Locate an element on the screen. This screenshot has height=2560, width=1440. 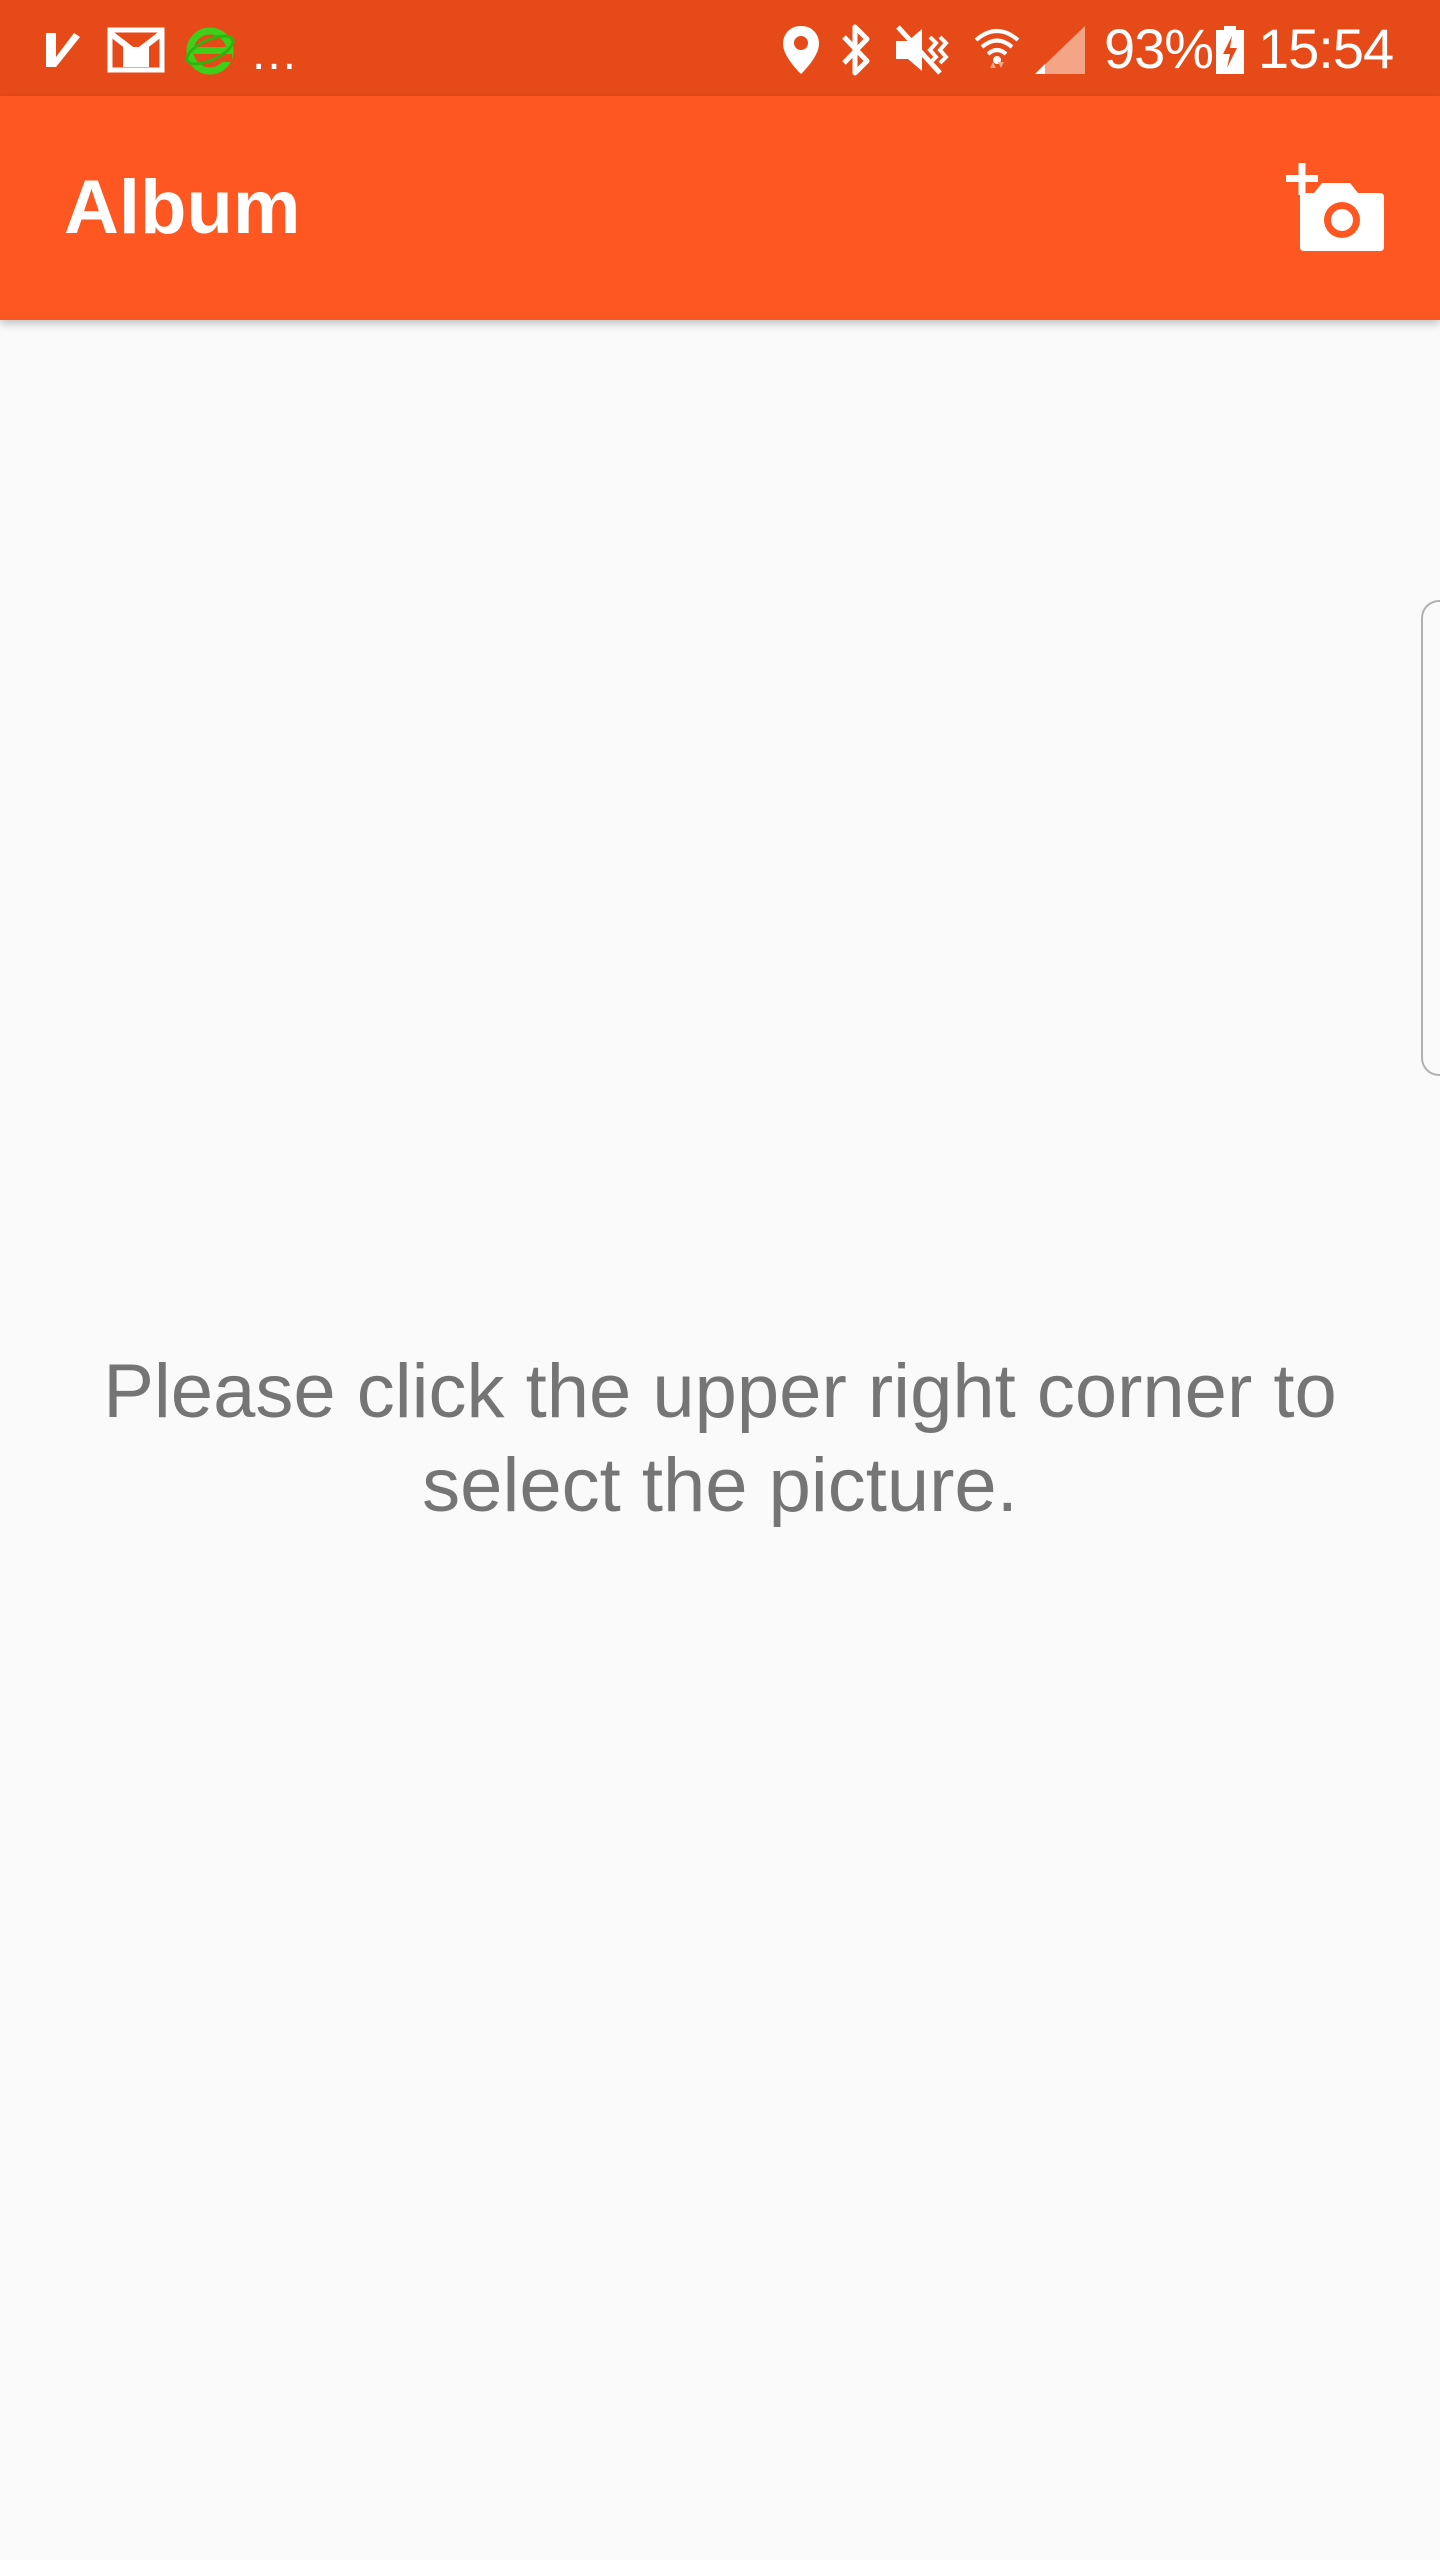
add-photo-icon is located at coordinates (1336, 210).